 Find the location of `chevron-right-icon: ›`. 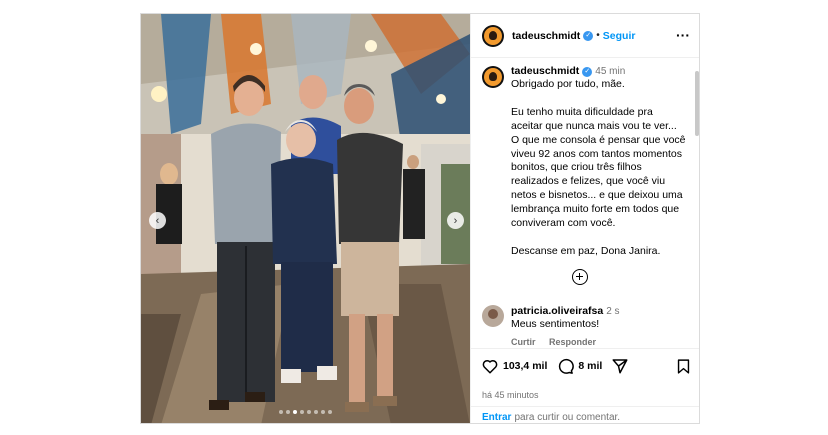

chevron-right-icon: › is located at coordinates (455, 220).